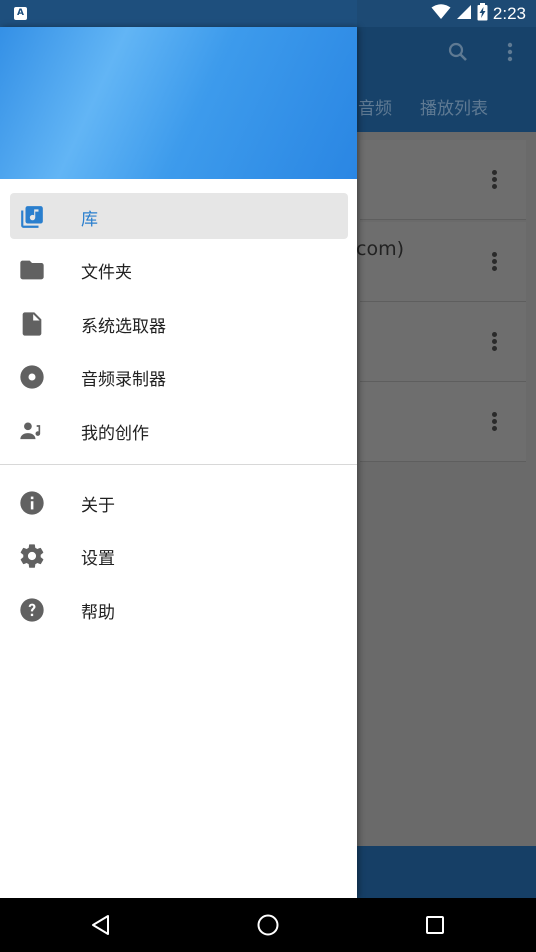 The image size is (536, 952). Describe the element at coordinates (179, 376) in the screenshot. I see `drawer-item-audio-recorder: 音频录制器` at that location.